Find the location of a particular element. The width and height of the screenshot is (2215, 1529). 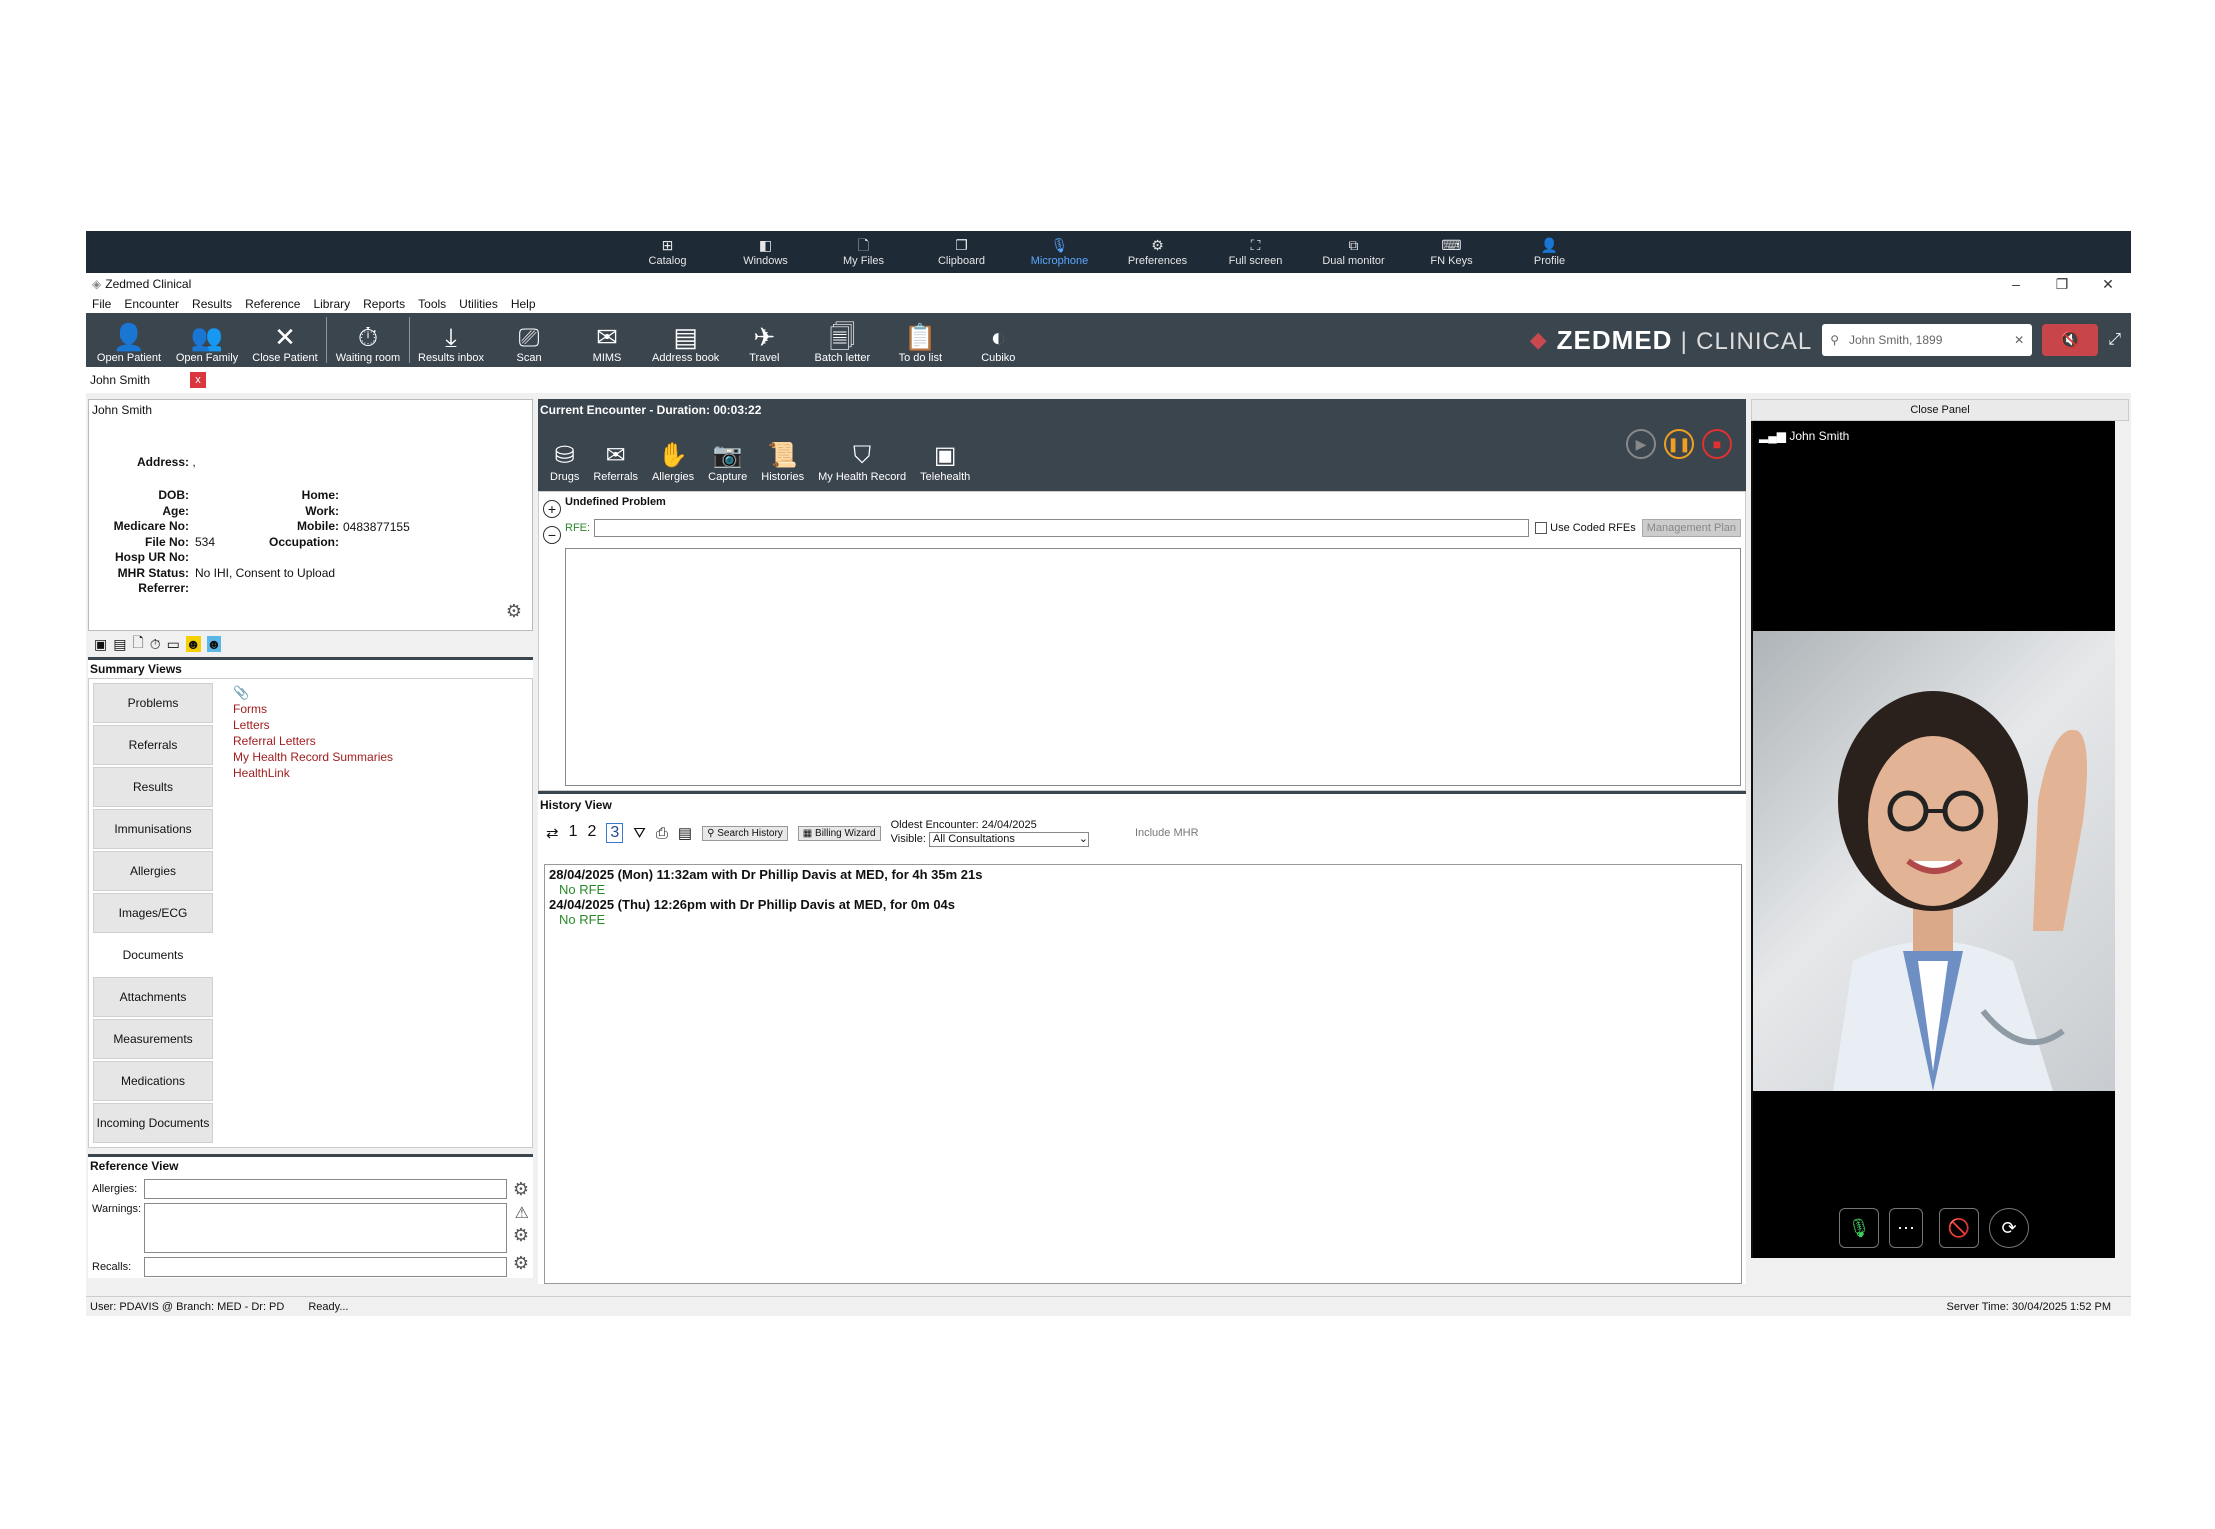

encounter-notes is located at coordinates (1153, 667).